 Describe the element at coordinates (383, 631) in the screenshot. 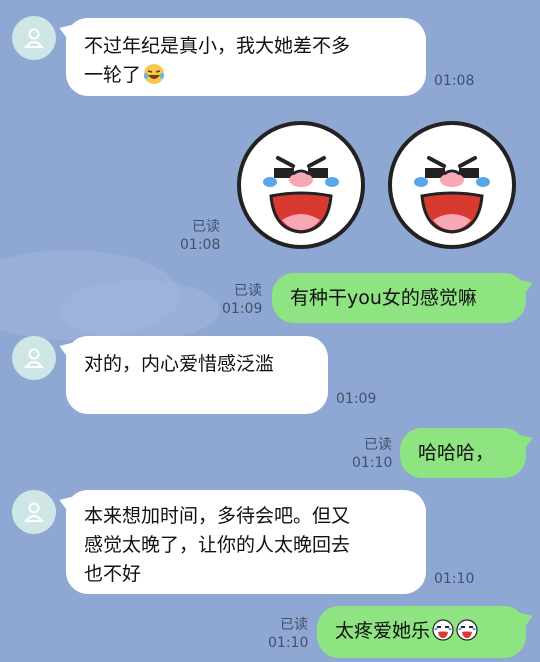

I see `message-text: 太疼爱她乐` at that location.